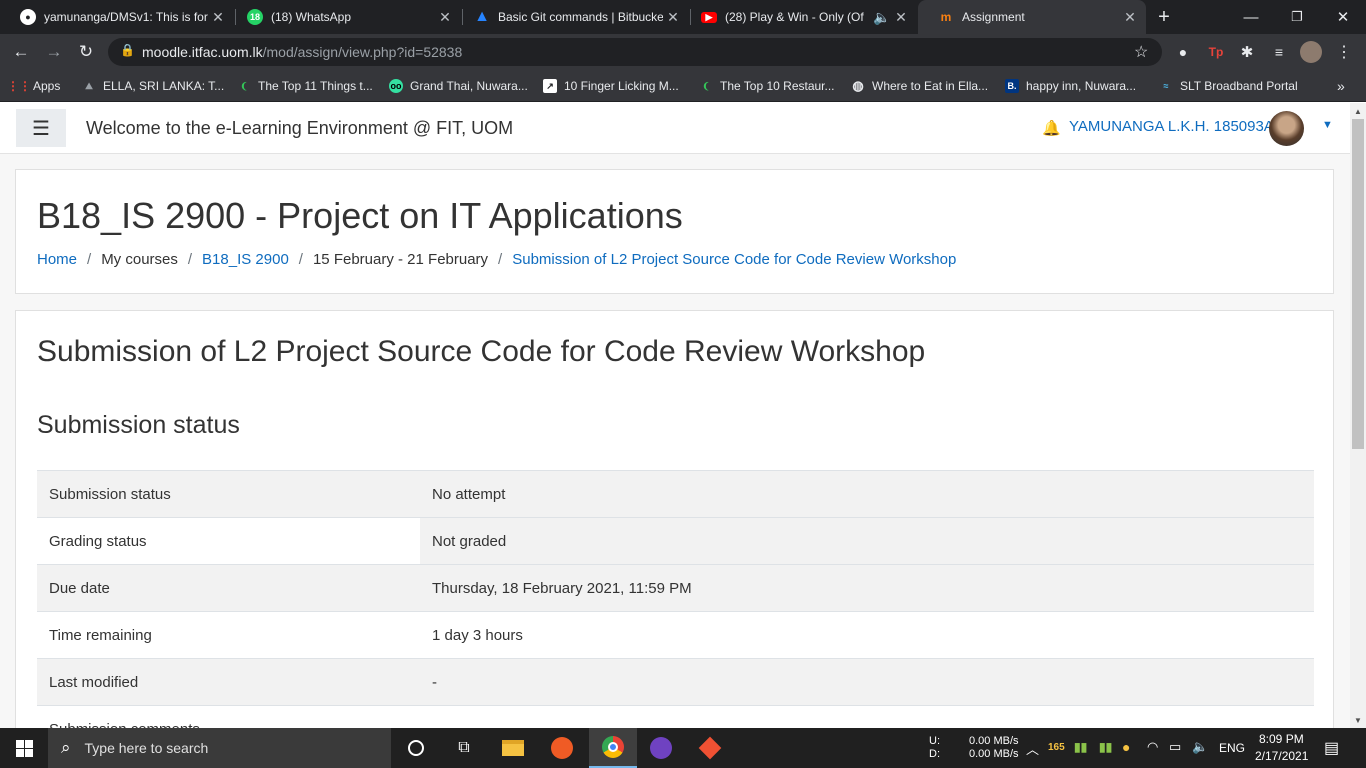 The image size is (1366, 768). Describe the element at coordinates (57, 259) in the screenshot. I see `breadcrumb-home: Home` at that location.